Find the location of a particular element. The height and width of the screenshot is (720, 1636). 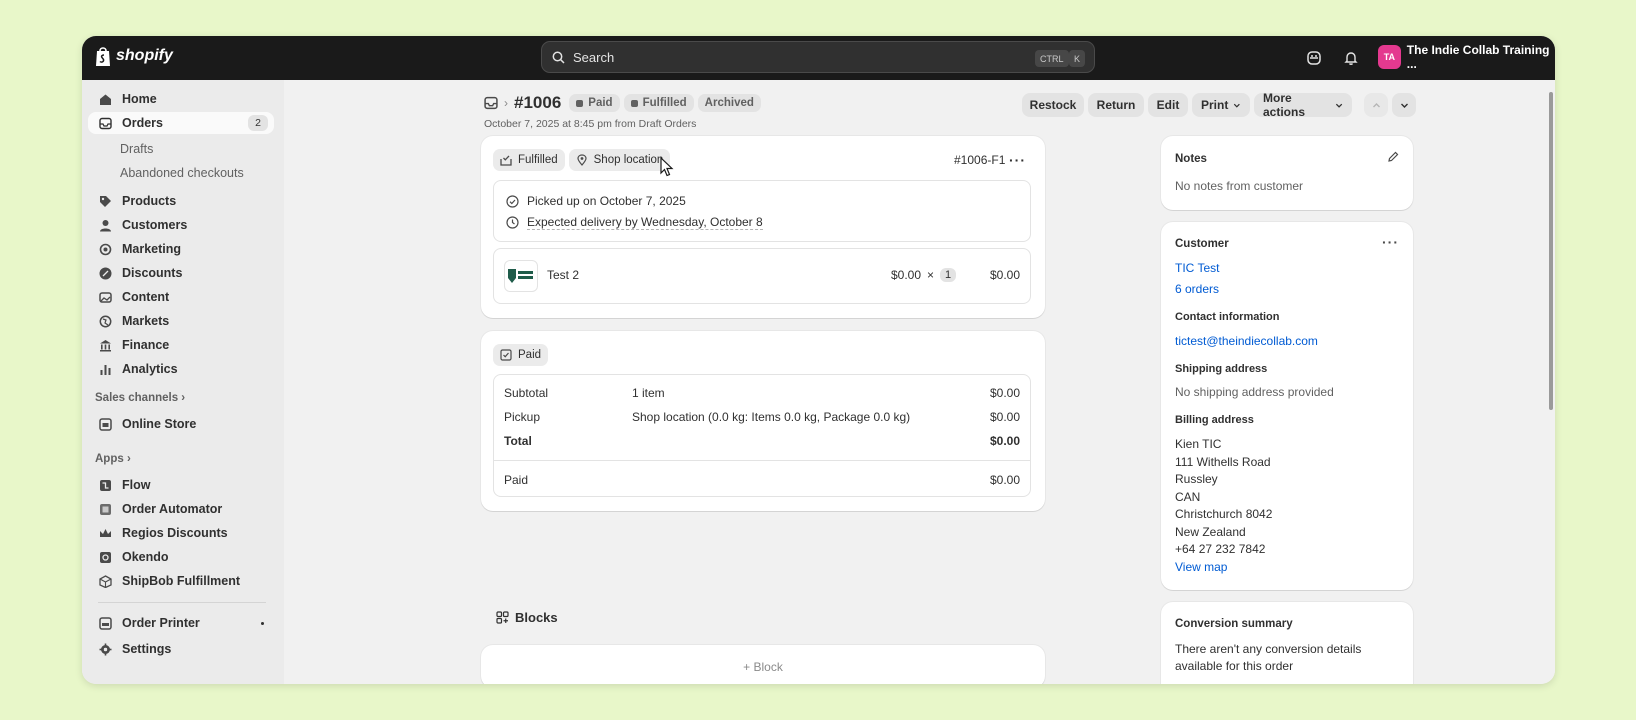

pickup-label: Pickup is located at coordinates (522, 417).